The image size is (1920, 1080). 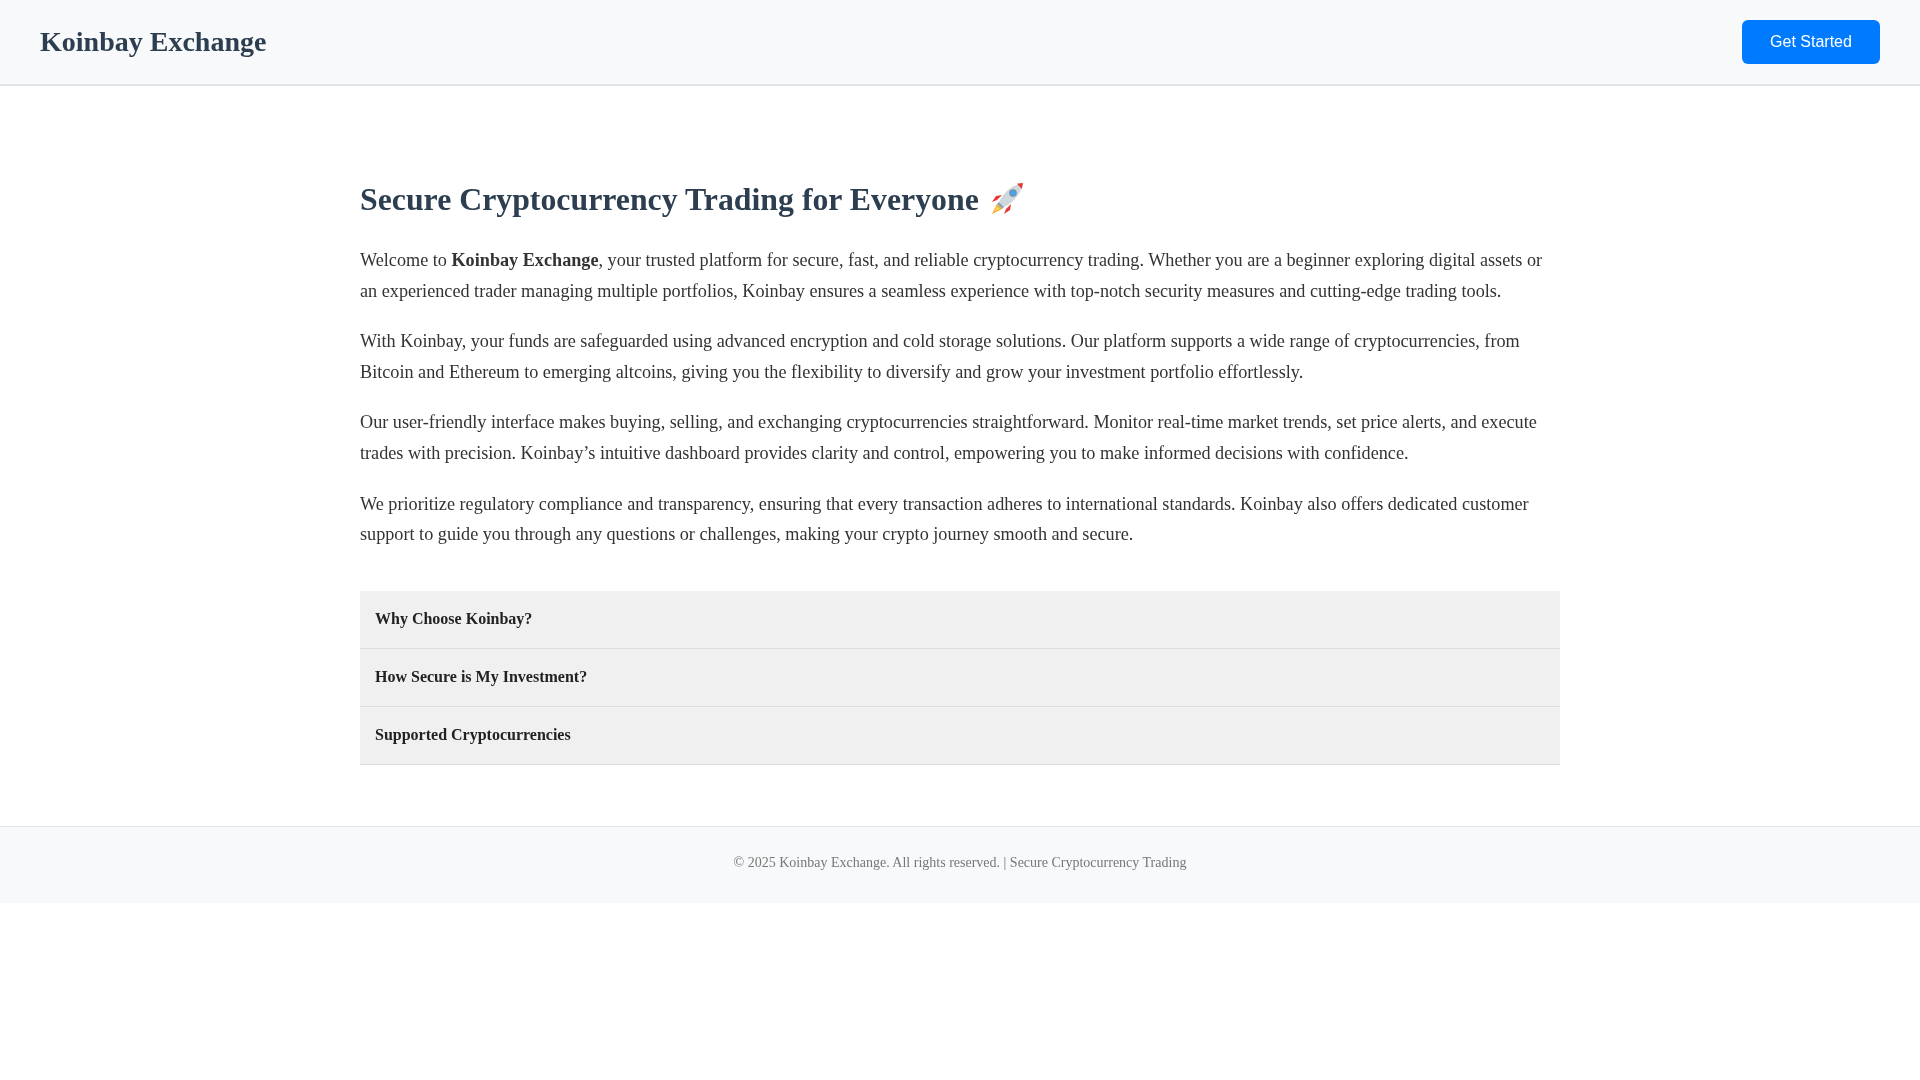 What do you see at coordinates (952, 276) in the screenshot?
I see `intro-paragraph: Welcome to Koinbay Exchange, your trusted platform for secure, fast, and reliable cryptocurrency trading. Whether you are a beginner exploring digital assets or an experienced trader managing multiple portfolios, Koinbay ensures a seamless experience with top-notch security measures and cutting-edge trading tools.` at bounding box center [952, 276].